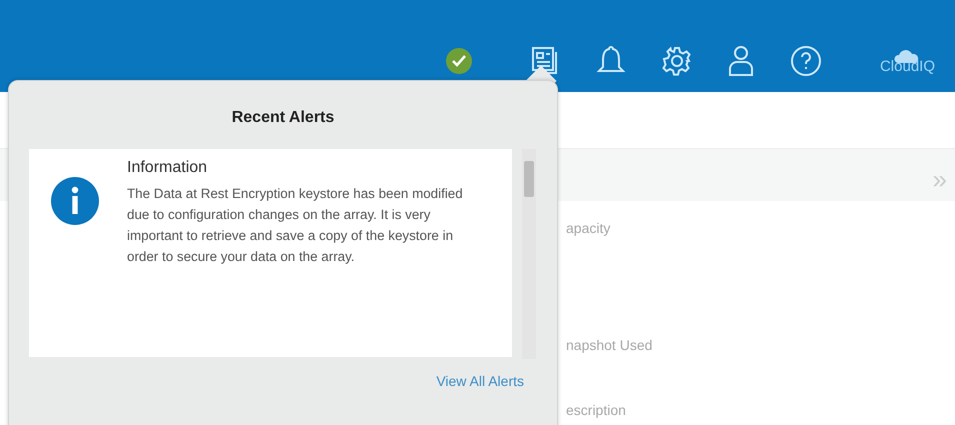  Describe the element at coordinates (545, 61) in the screenshot. I see `newspaper-icon` at that location.